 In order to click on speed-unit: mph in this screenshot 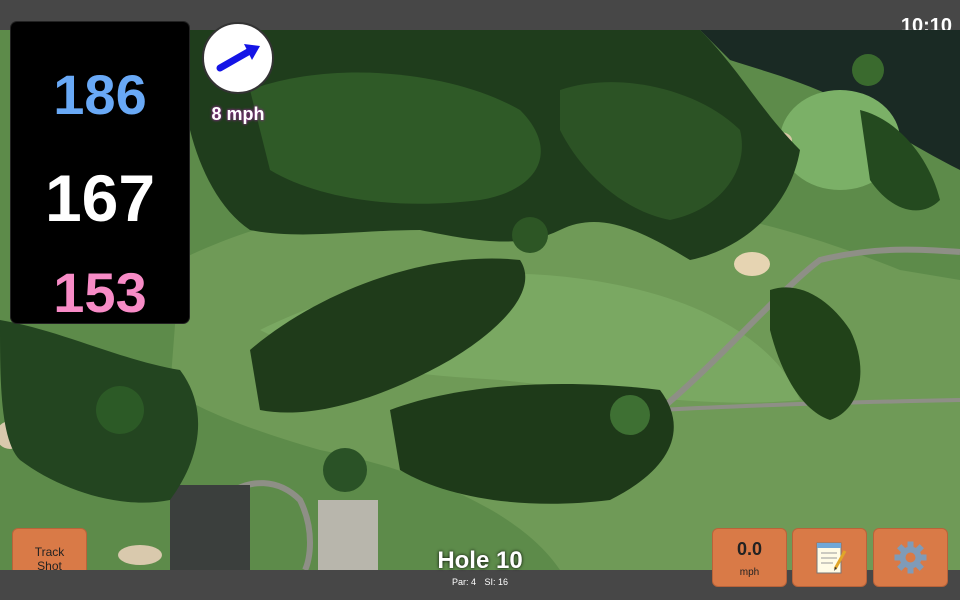, I will do `click(749, 572)`.